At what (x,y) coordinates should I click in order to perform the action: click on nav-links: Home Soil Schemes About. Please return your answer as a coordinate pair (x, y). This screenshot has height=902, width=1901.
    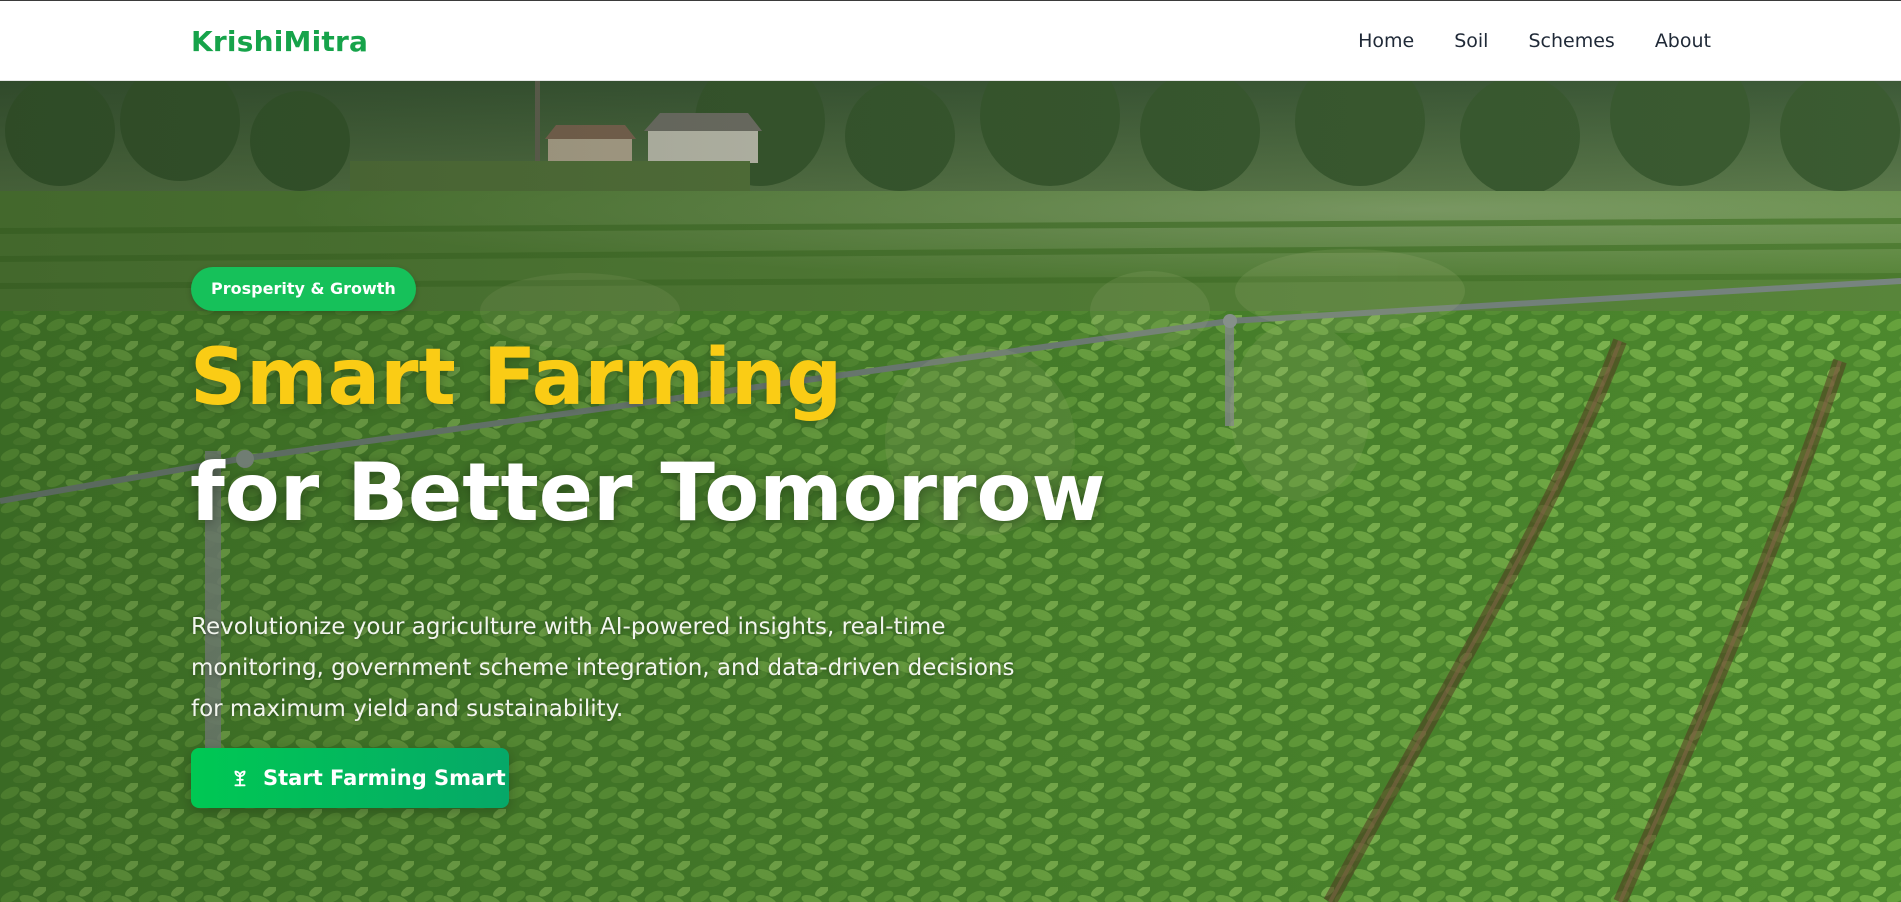
    Looking at the image, I should click on (1534, 41).